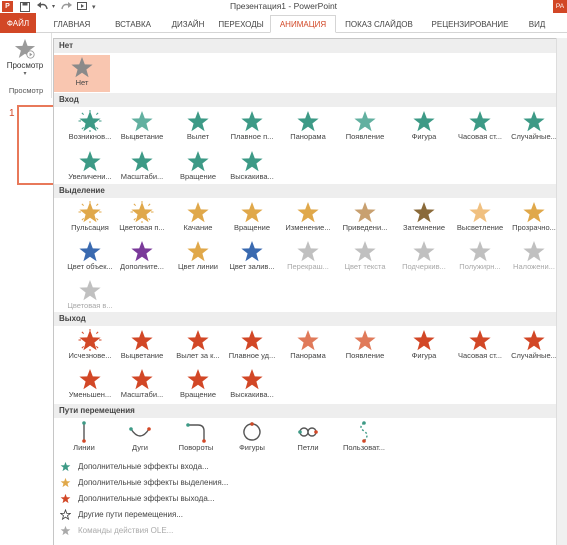  I want to click on effect-item: Фигуры, so click(252, 438).